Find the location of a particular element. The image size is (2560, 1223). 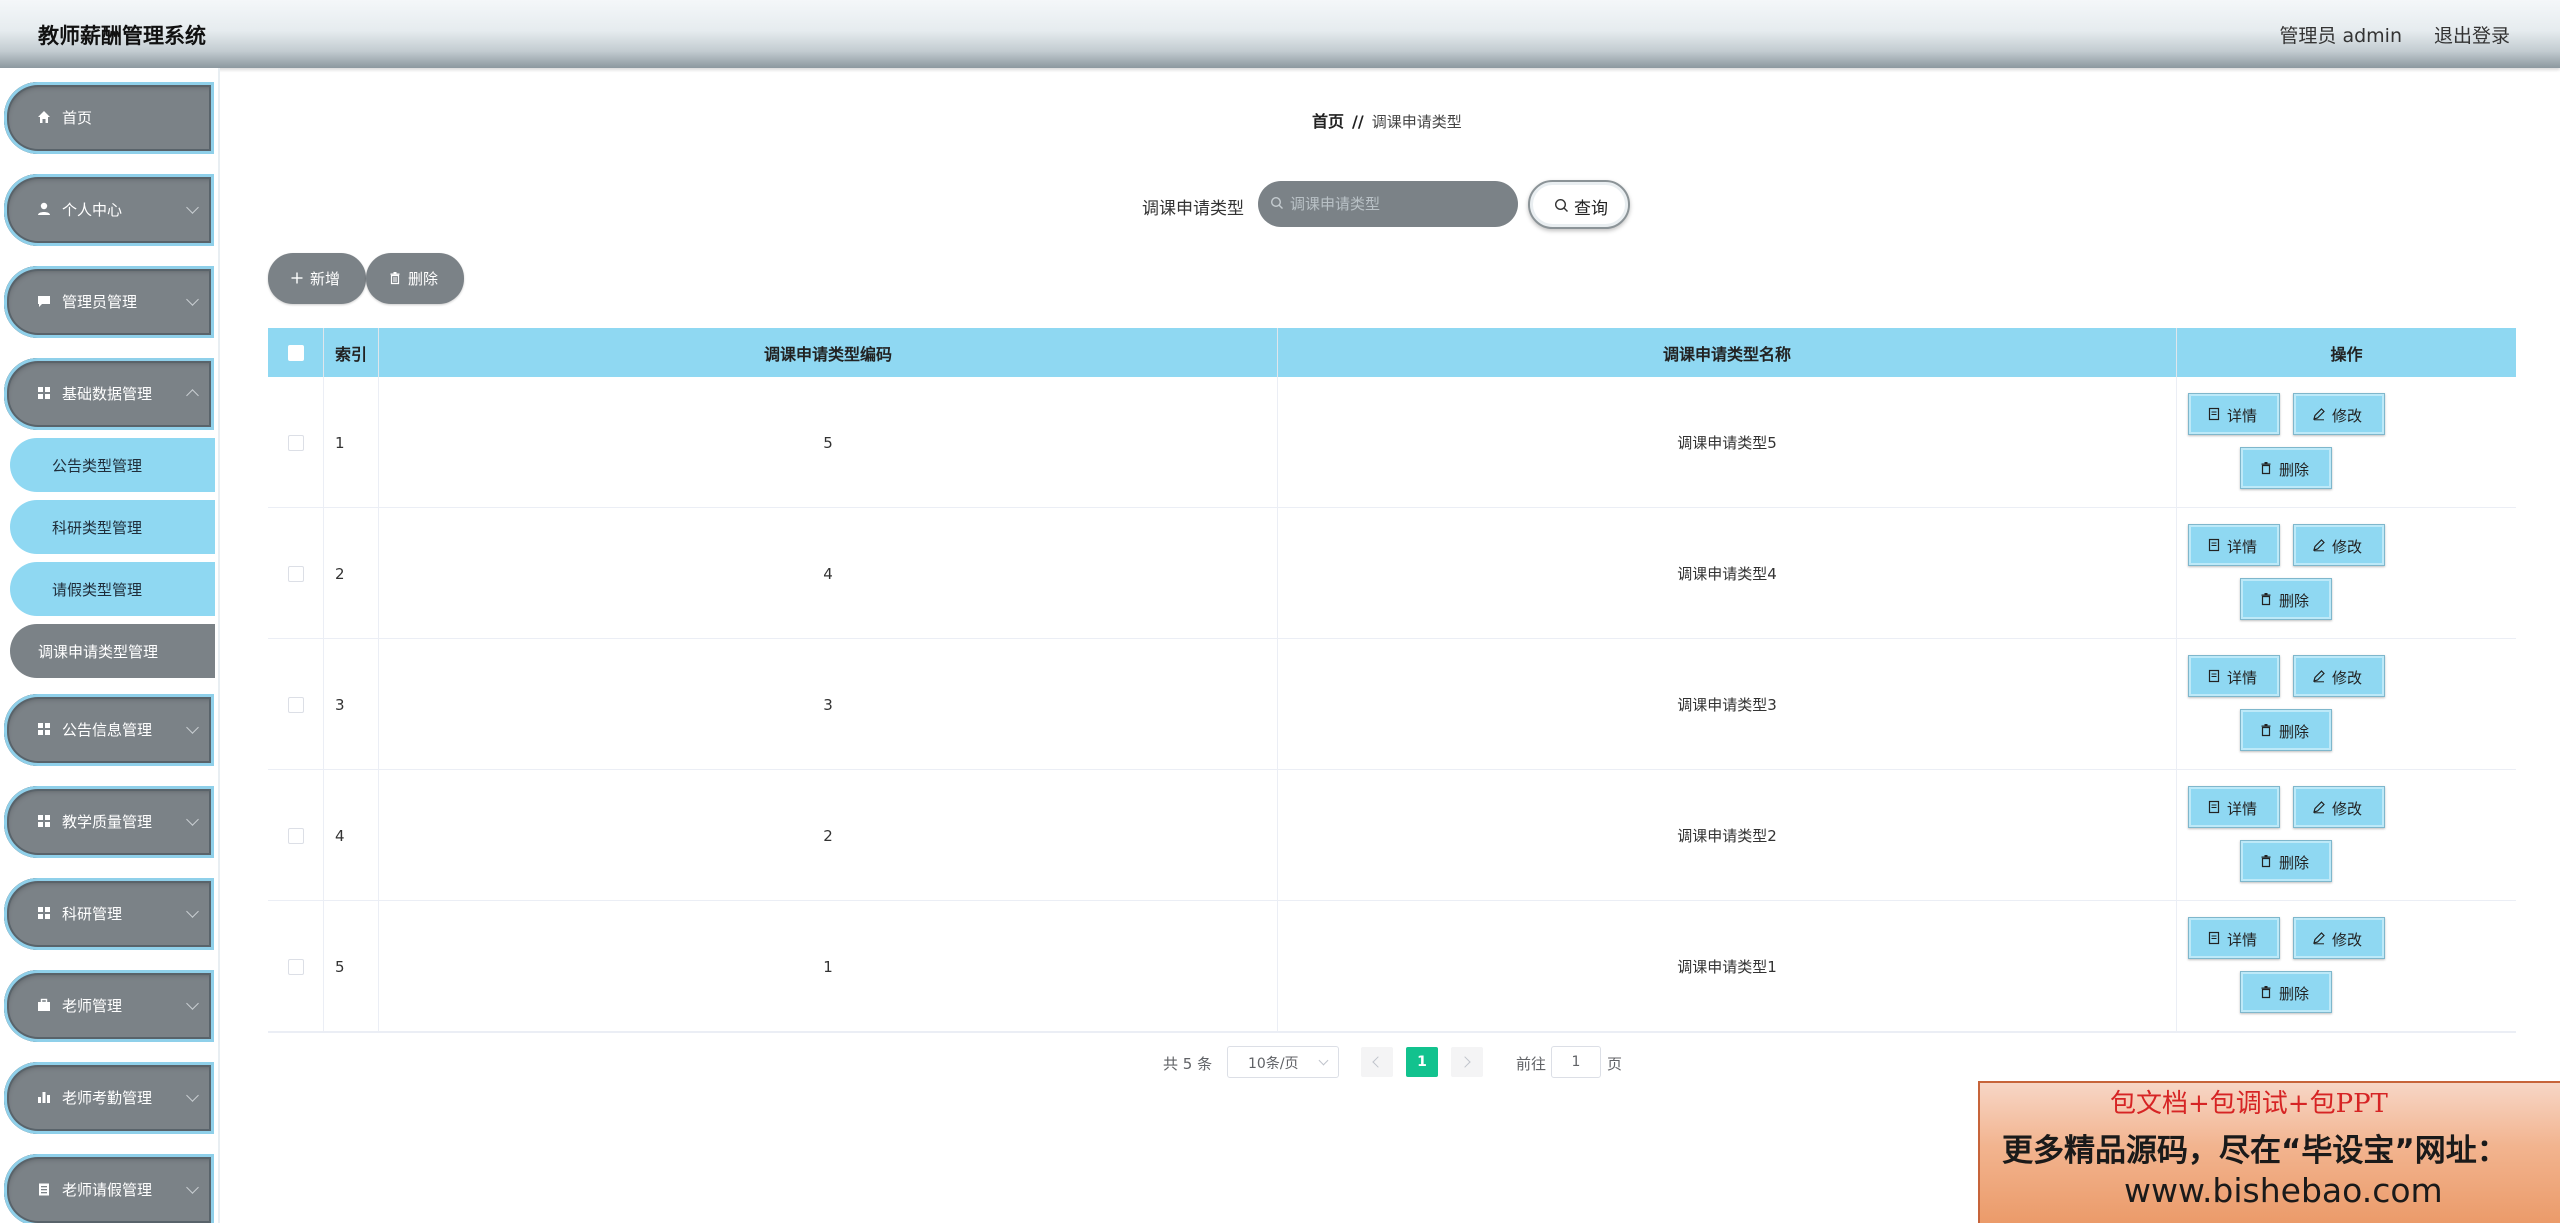

header-checkbox-cell is located at coordinates (296, 352).